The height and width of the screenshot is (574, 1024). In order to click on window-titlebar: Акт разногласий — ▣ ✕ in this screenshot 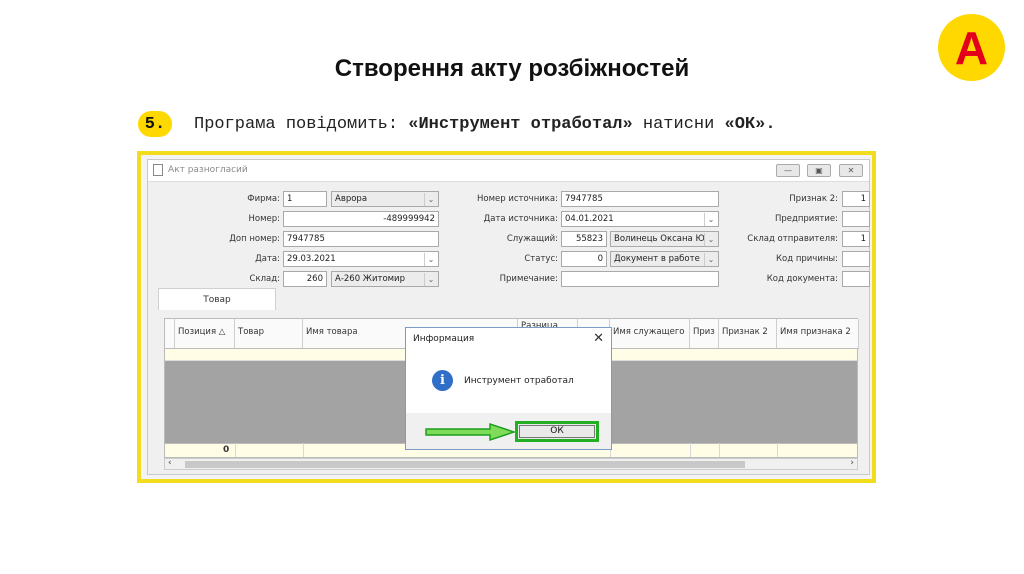, I will do `click(508, 171)`.